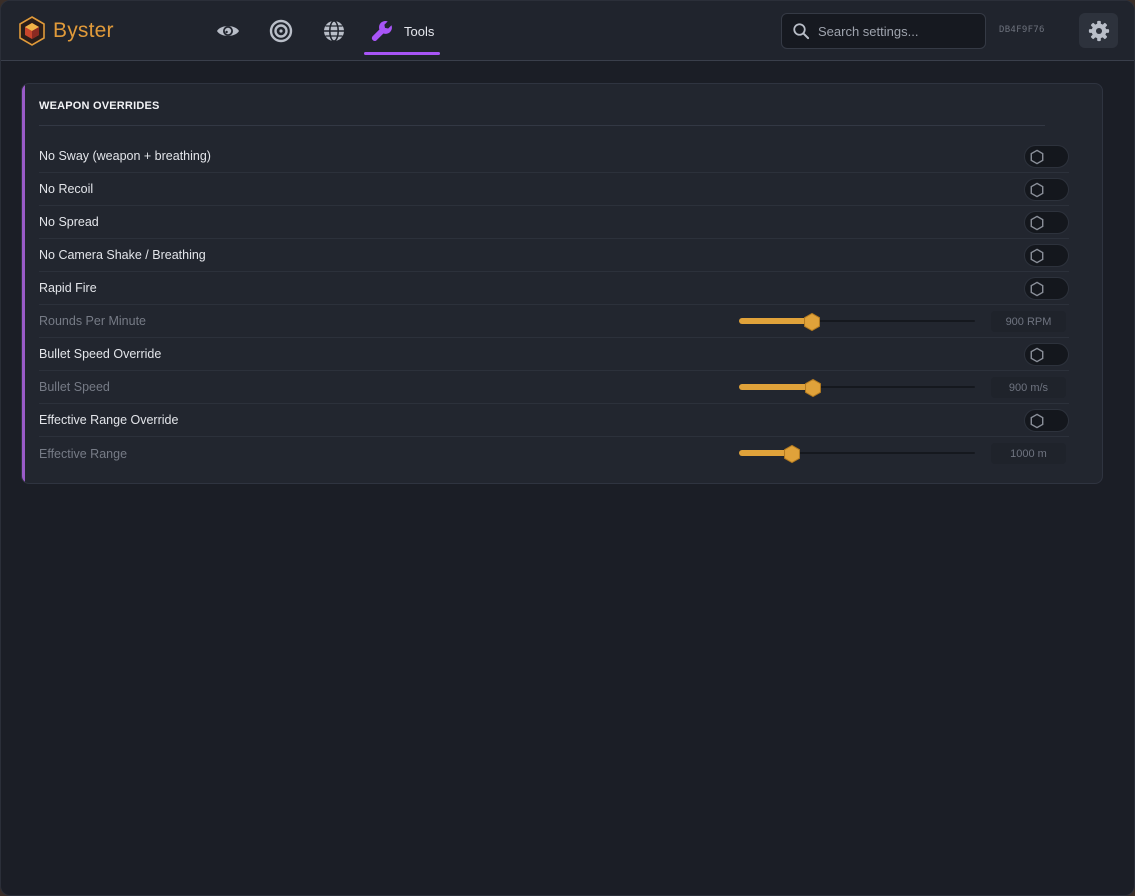 This screenshot has height=896, width=1135. I want to click on device-id: DB4F9F76, so click(1022, 30).